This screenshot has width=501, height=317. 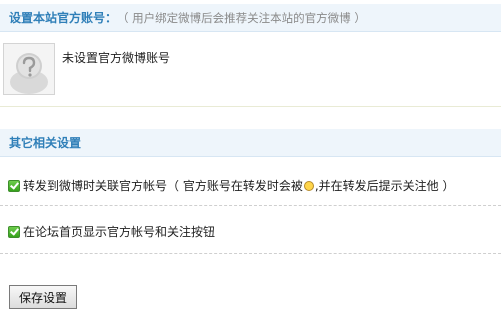 I want to click on other-settings-header: 其它相关设置, so click(x=250, y=143).